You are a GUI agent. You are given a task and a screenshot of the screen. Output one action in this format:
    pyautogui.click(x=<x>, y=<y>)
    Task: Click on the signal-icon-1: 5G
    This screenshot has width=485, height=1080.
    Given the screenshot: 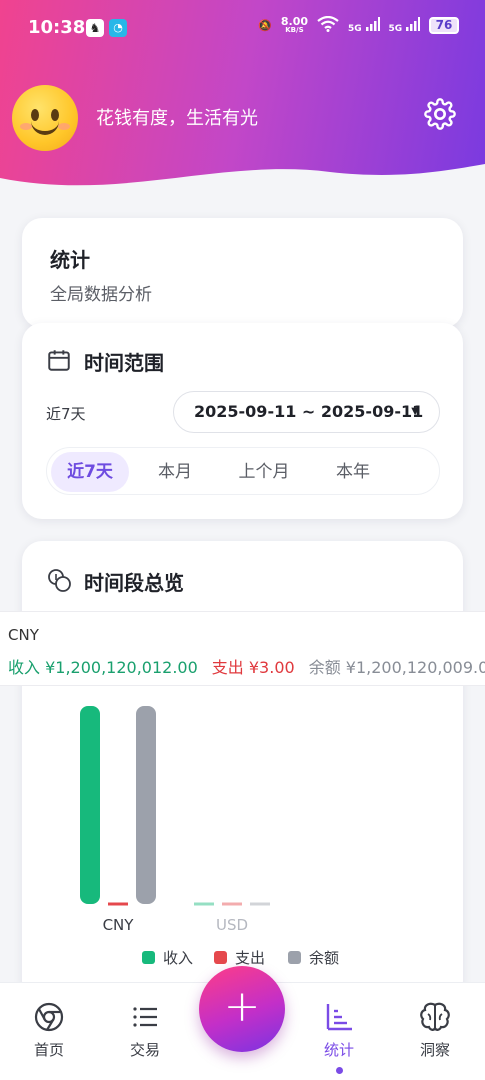 What is the action you would take?
    pyautogui.click(x=364, y=25)
    